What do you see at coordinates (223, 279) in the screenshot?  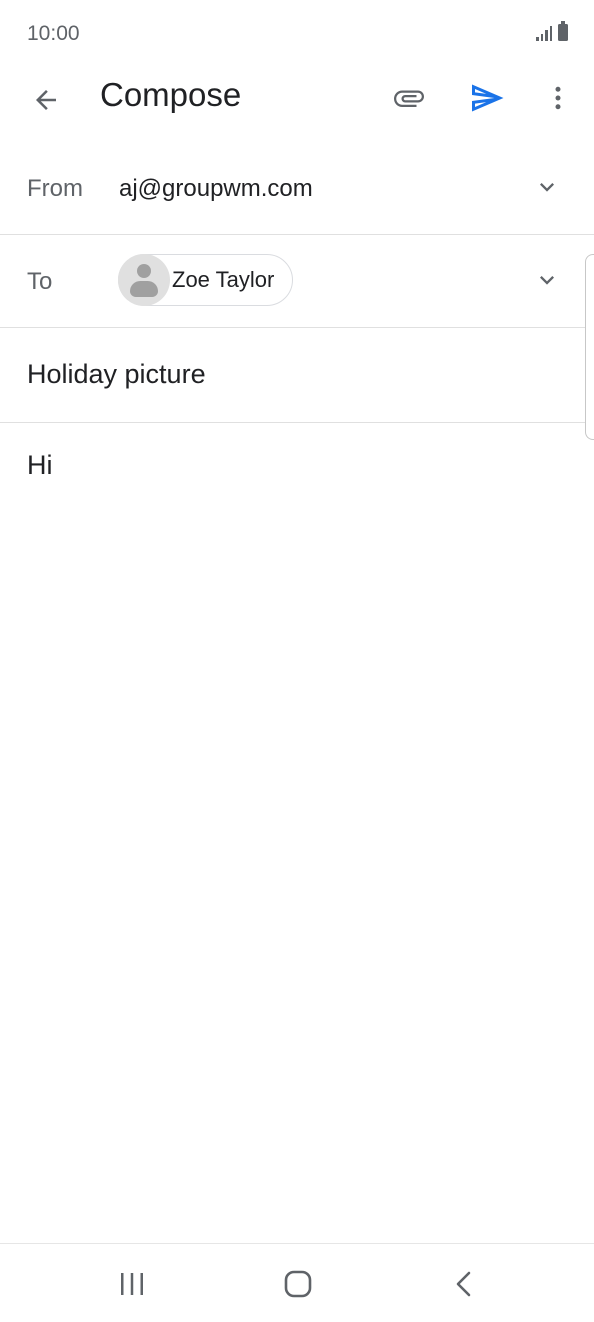 I see `recipient-name: Zoe Taylor` at bounding box center [223, 279].